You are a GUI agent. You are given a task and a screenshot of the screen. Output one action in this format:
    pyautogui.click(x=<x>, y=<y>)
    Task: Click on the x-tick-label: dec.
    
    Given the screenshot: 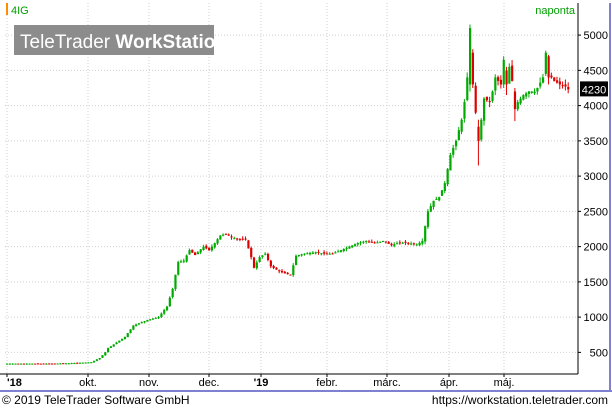 What is the action you would take?
    pyautogui.click(x=209, y=383)
    